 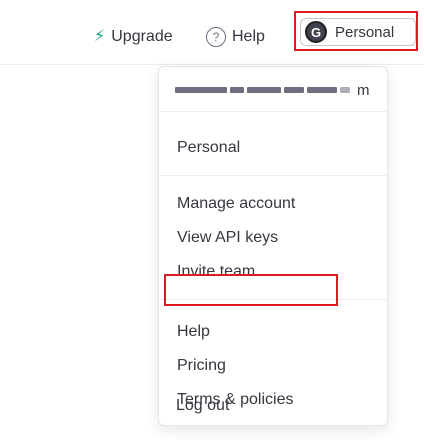 What do you see at coordinates (142, 36) in the screenshot?
I see `upgrade-label: Upgrade` at bounding box center [142, 36].